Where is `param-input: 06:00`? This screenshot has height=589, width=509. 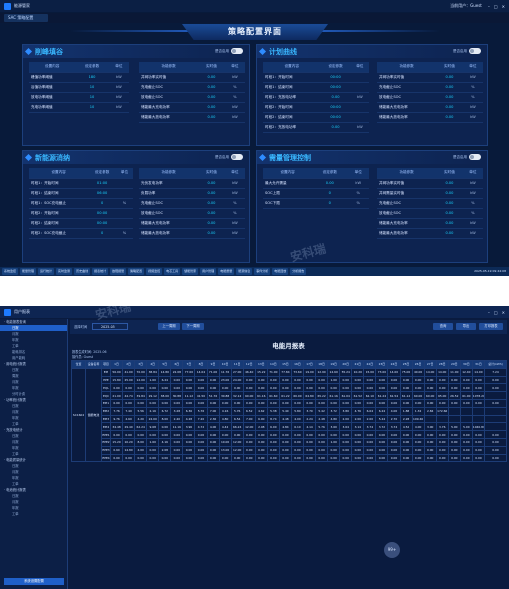
param-input: 06:00 is located at coordinates (102, 193).